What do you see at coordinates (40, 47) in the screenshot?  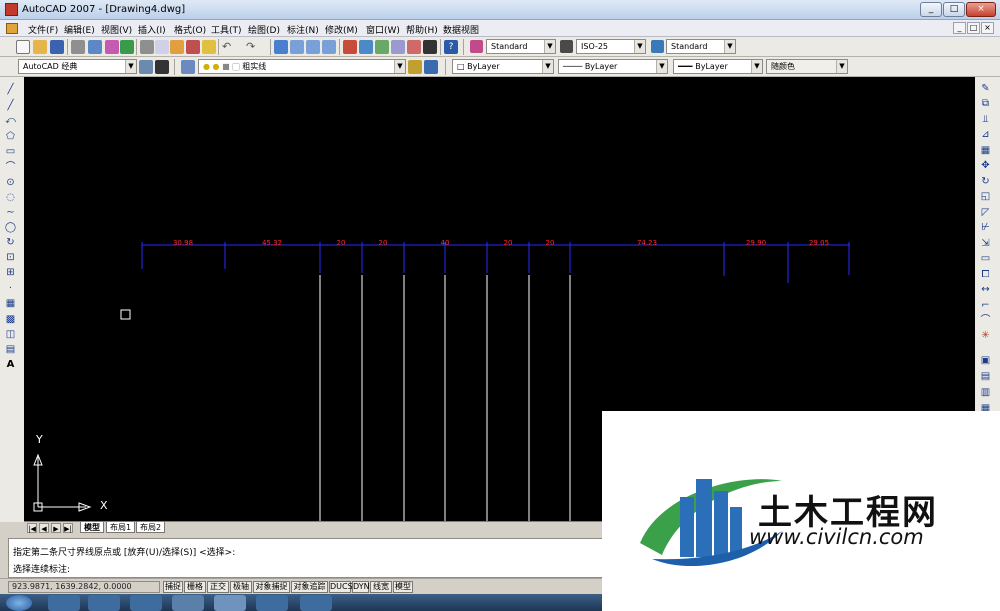 I see `open-icon` at bounding box center [40, 47].